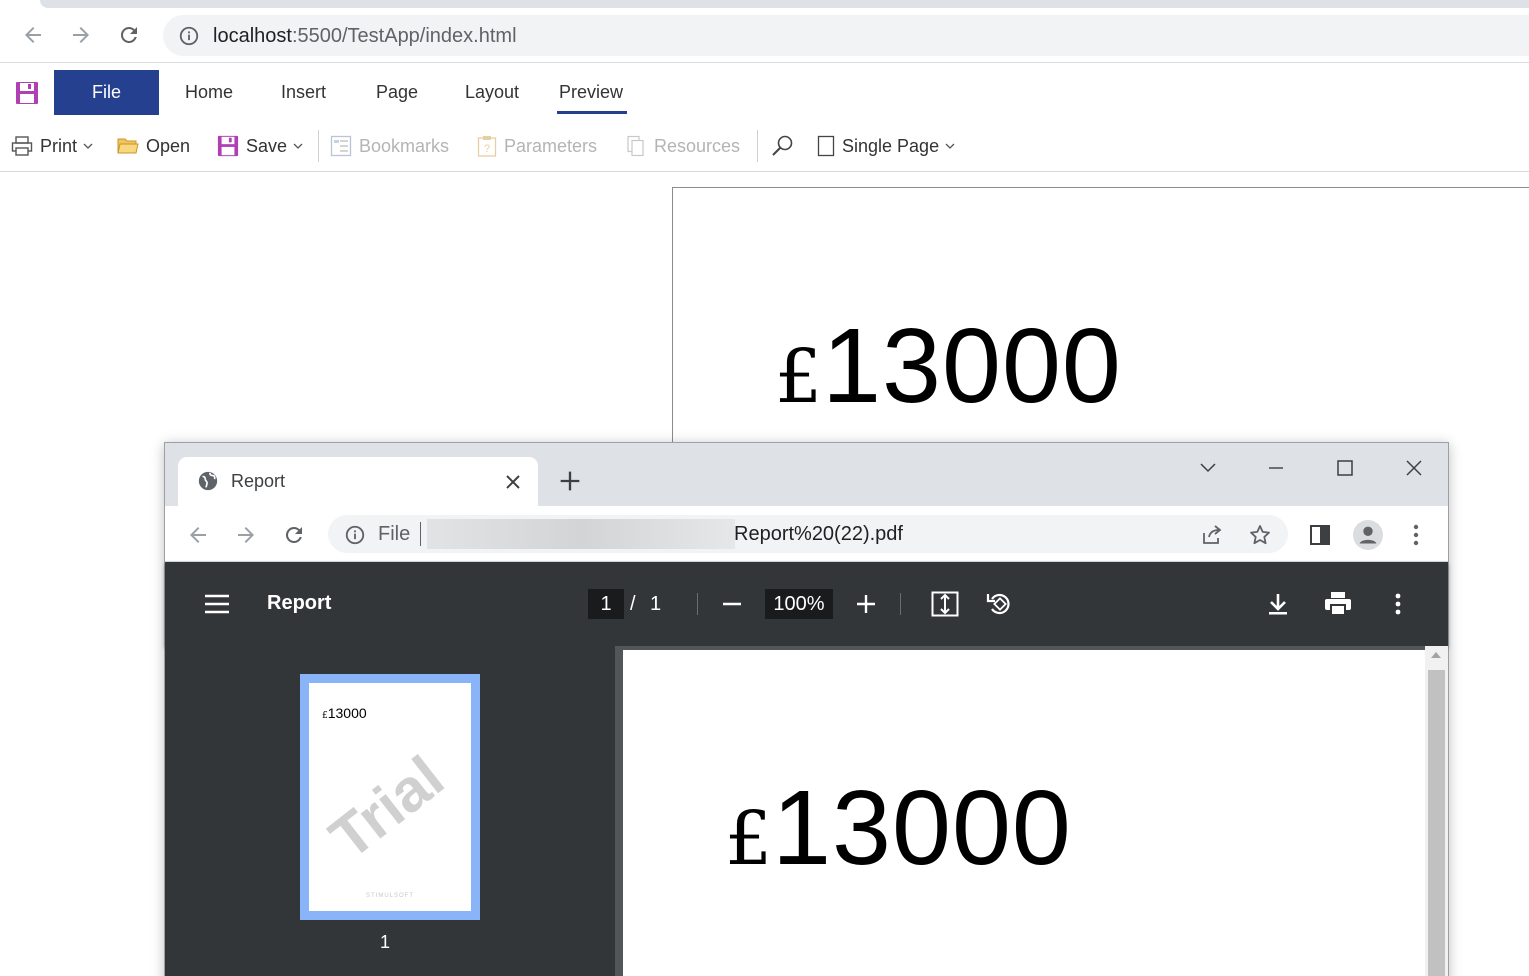  What do you see at coordinates (551, 145) in the screenshot?
I see `parameters-label: Parameters` at bounding box center [551, 145].